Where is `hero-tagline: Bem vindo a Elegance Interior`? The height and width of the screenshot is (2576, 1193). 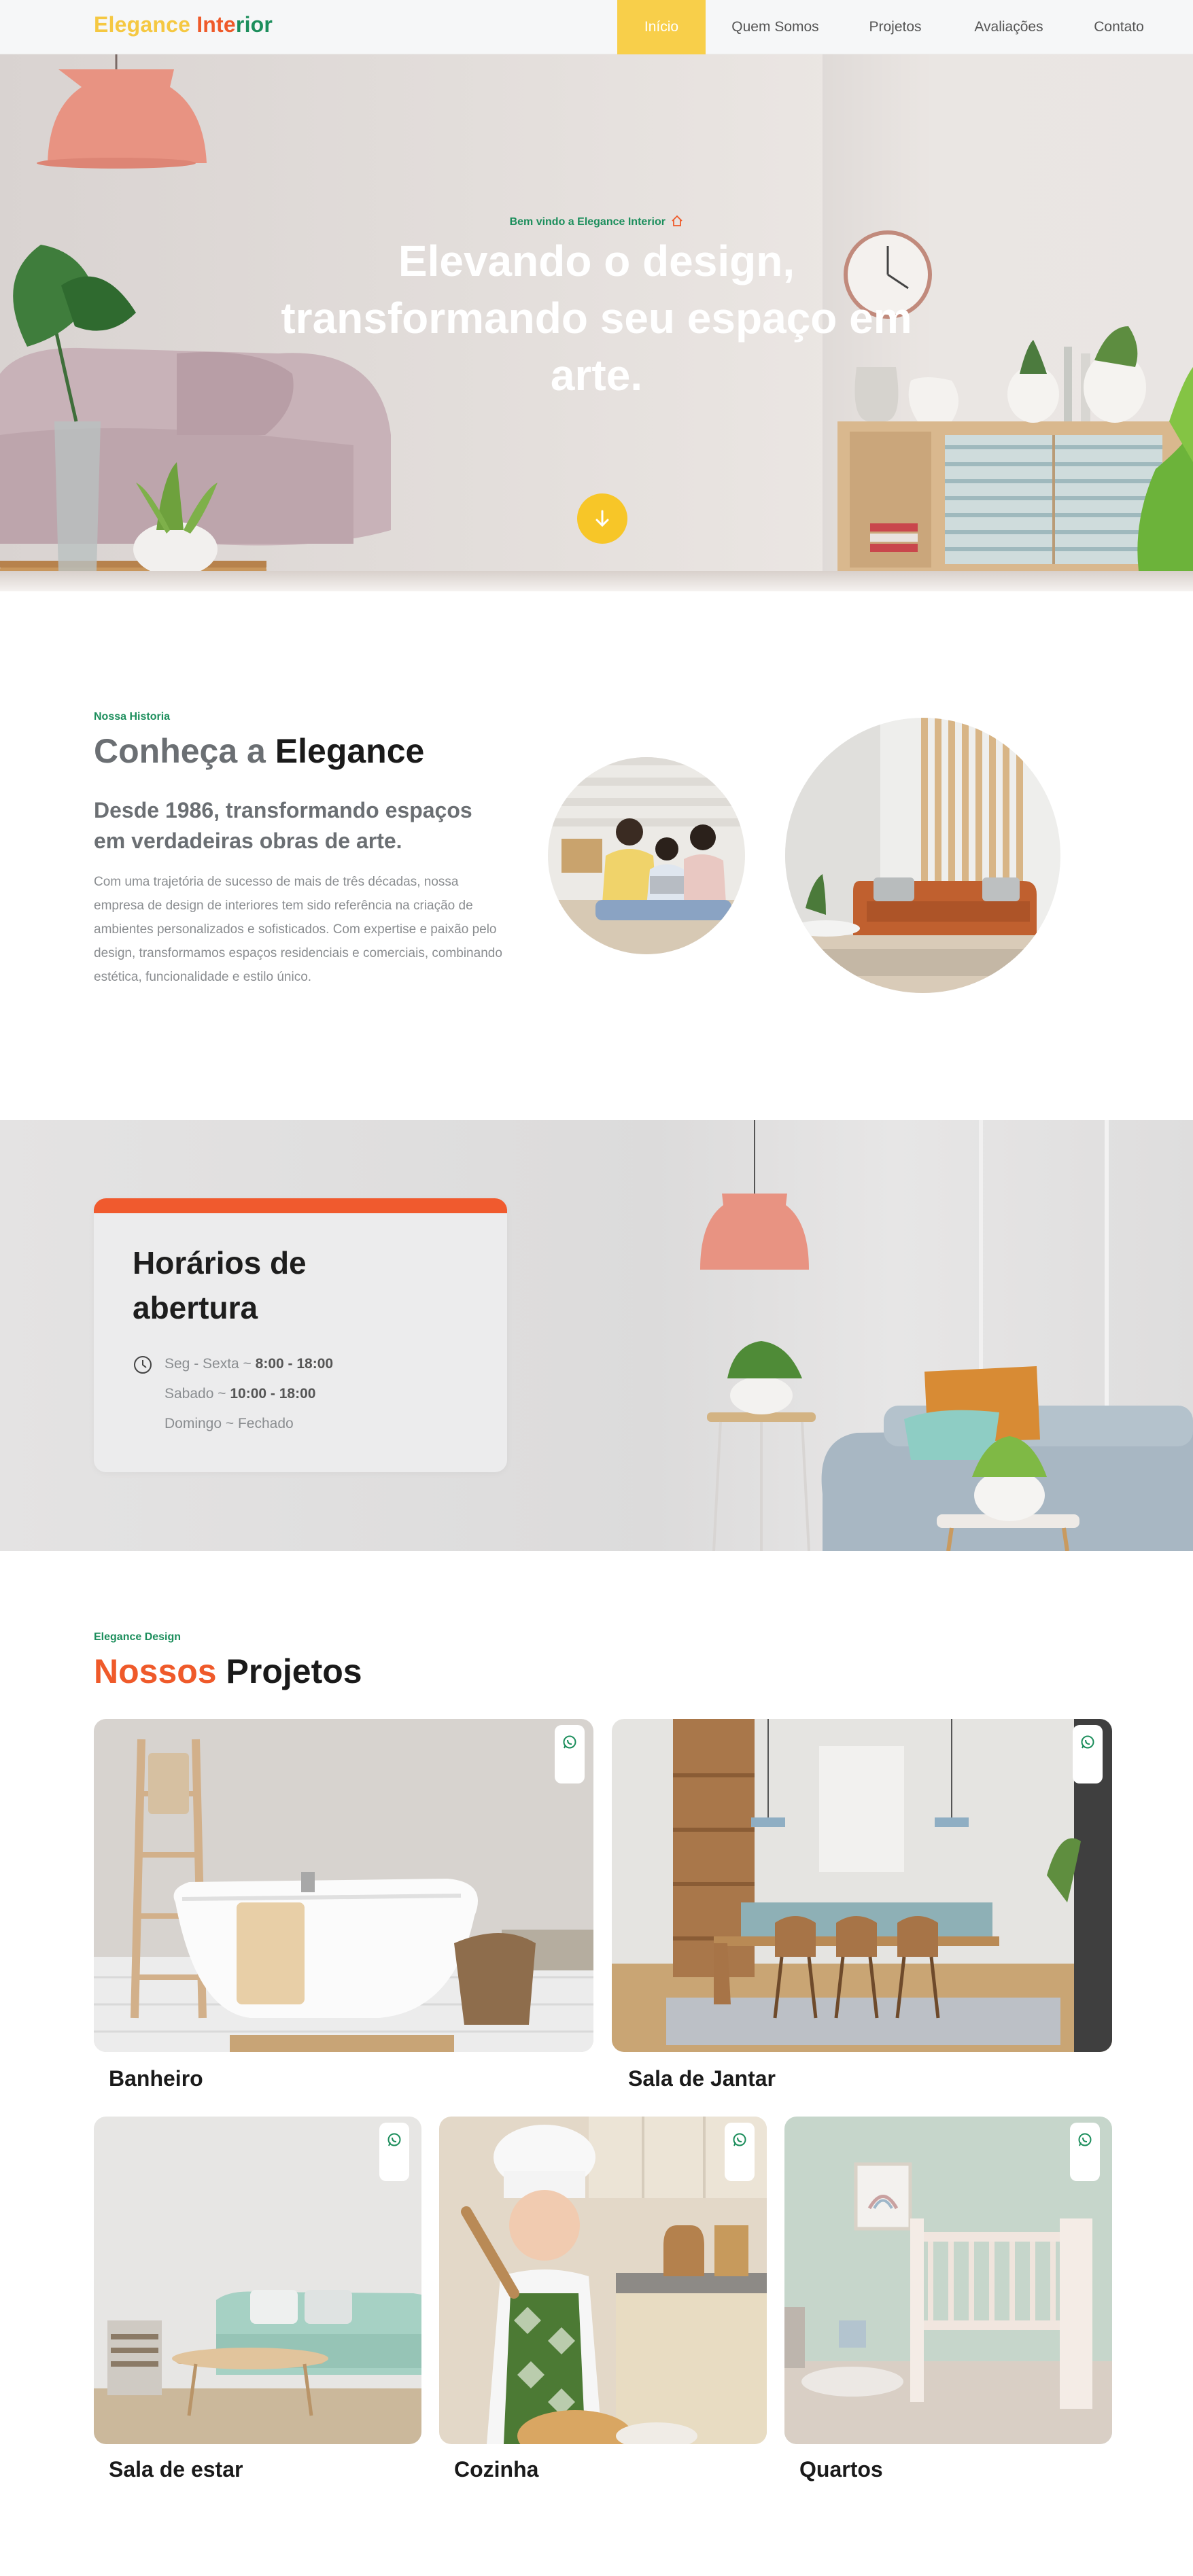
hero-tagline: Bem vindo a Elegance Interior is located at coordinates (596, 221).